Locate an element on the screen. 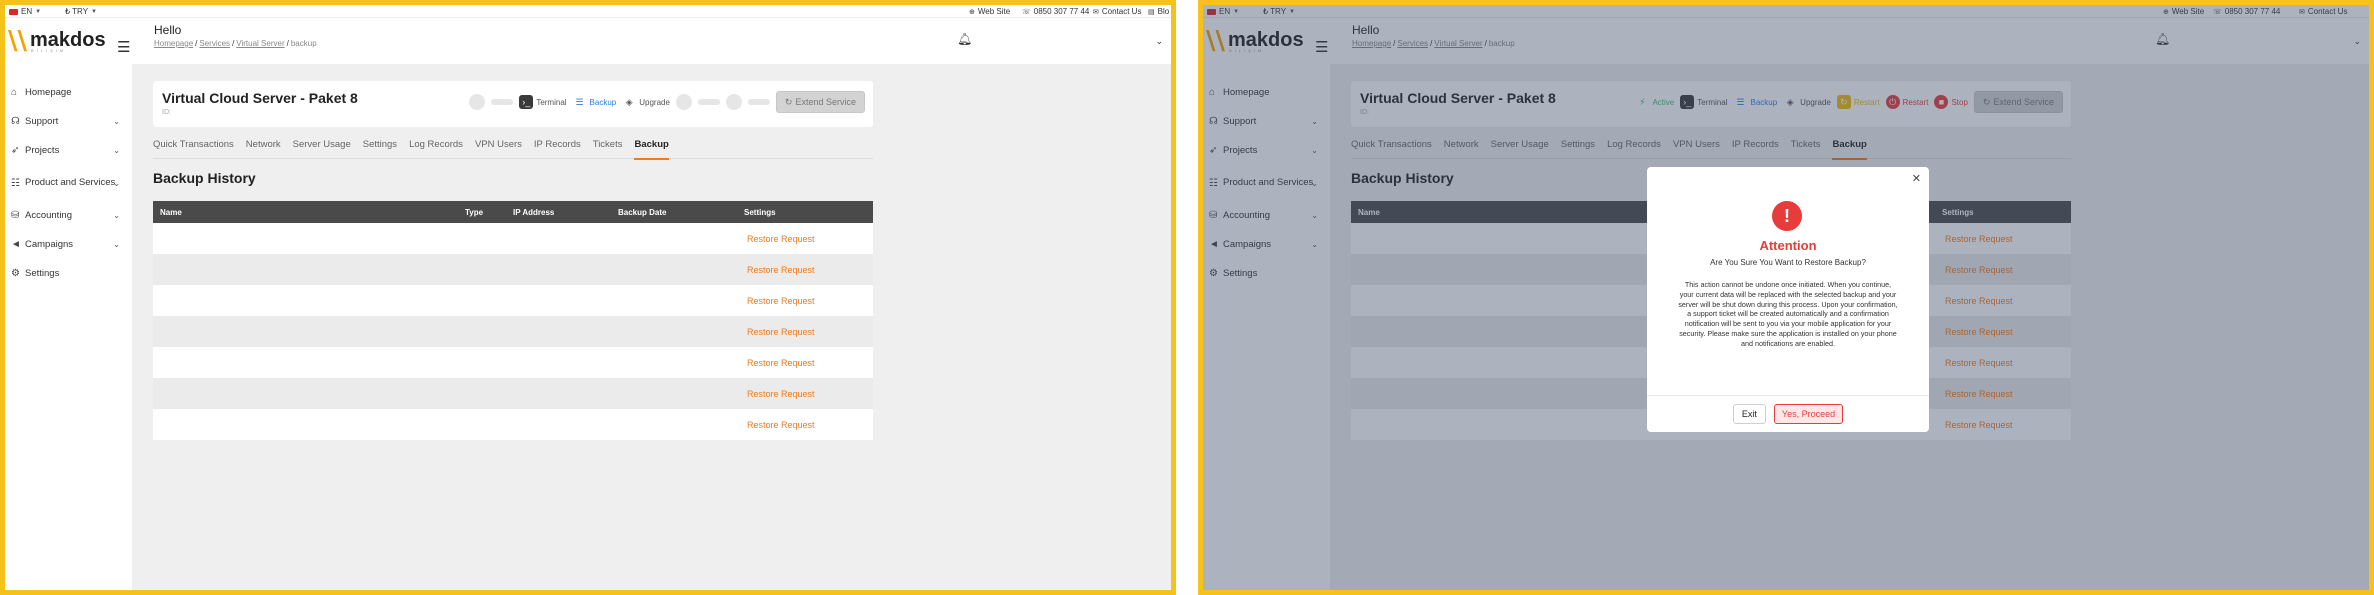 The width and height of the screenshot is (2374, 595). column-settings: Settings is located at coordinates (760, 212).